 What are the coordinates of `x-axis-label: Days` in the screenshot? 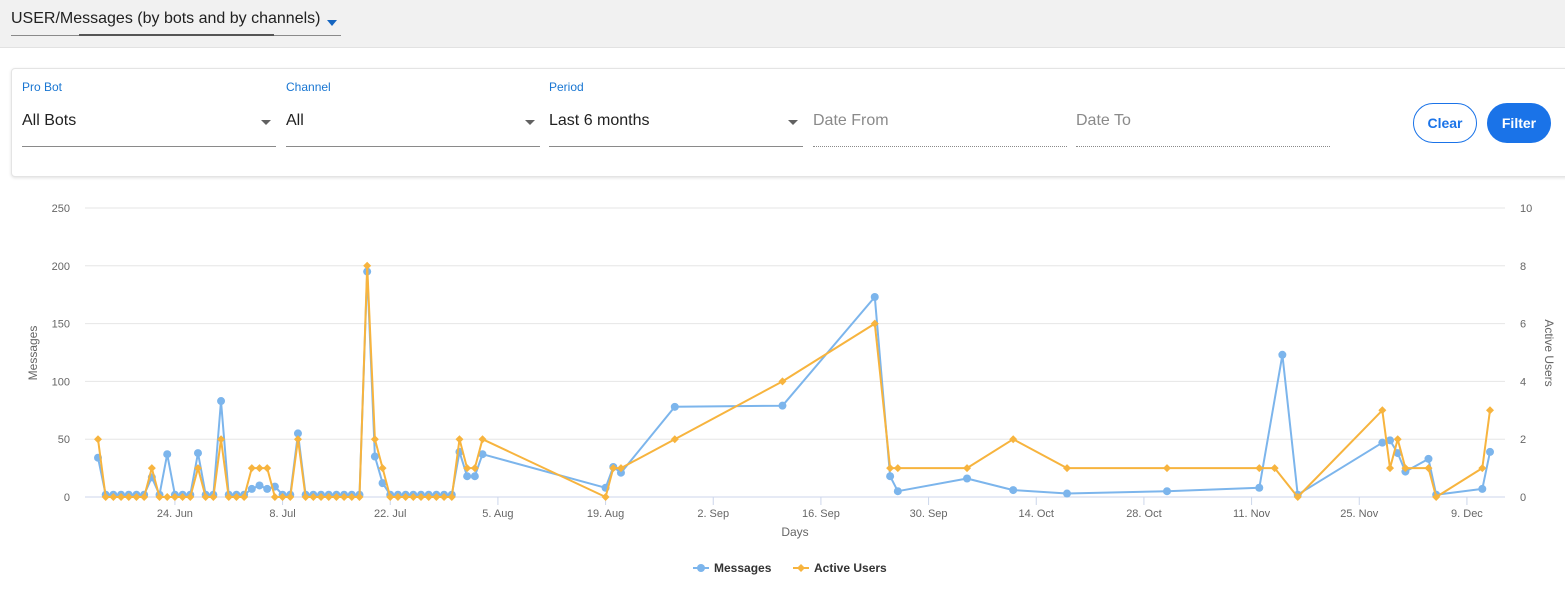 It's located at (794, 532).